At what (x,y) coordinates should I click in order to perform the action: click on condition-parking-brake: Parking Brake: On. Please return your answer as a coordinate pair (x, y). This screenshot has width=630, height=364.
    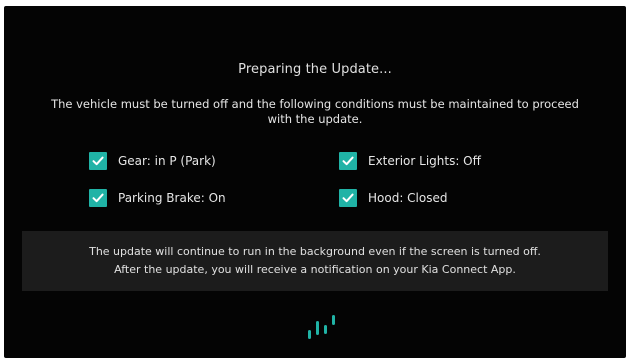
    Looking at the image, I should click on (157, 198).